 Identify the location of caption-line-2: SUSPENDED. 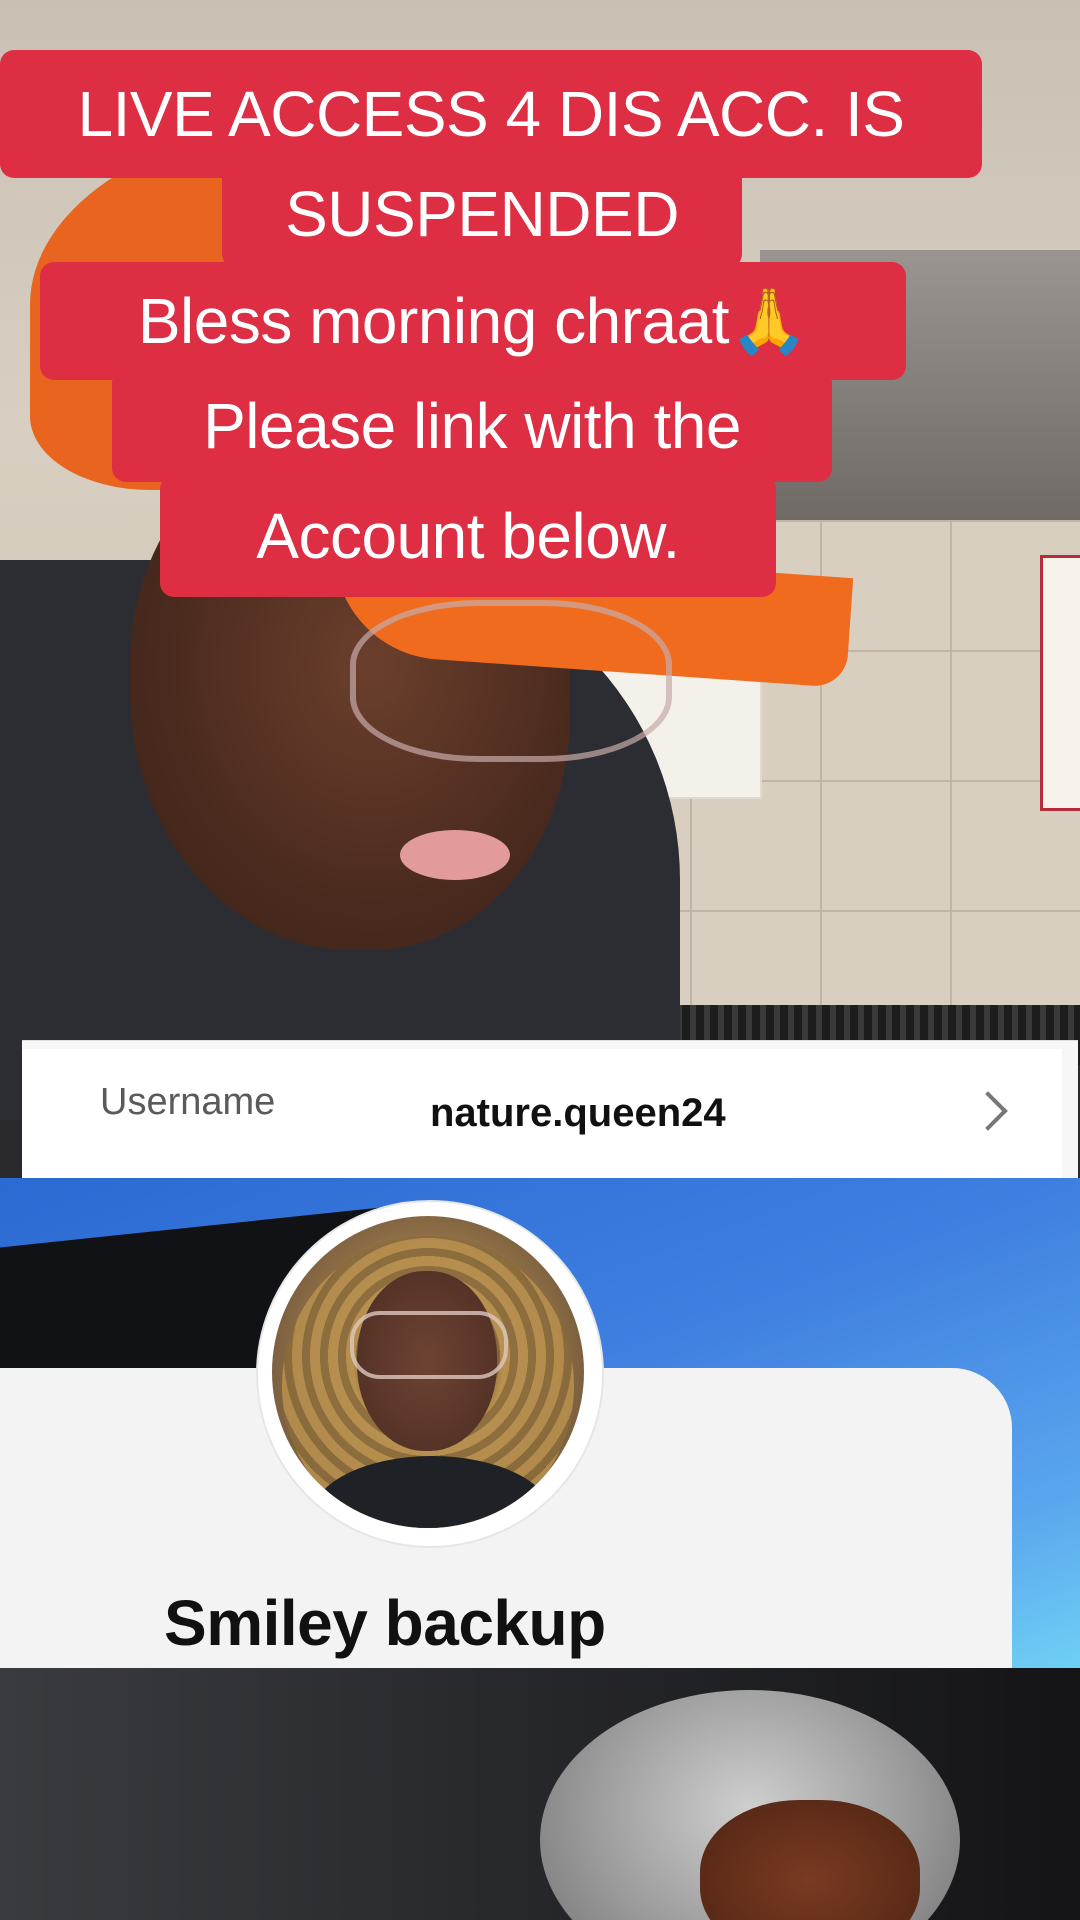
(482, 214).